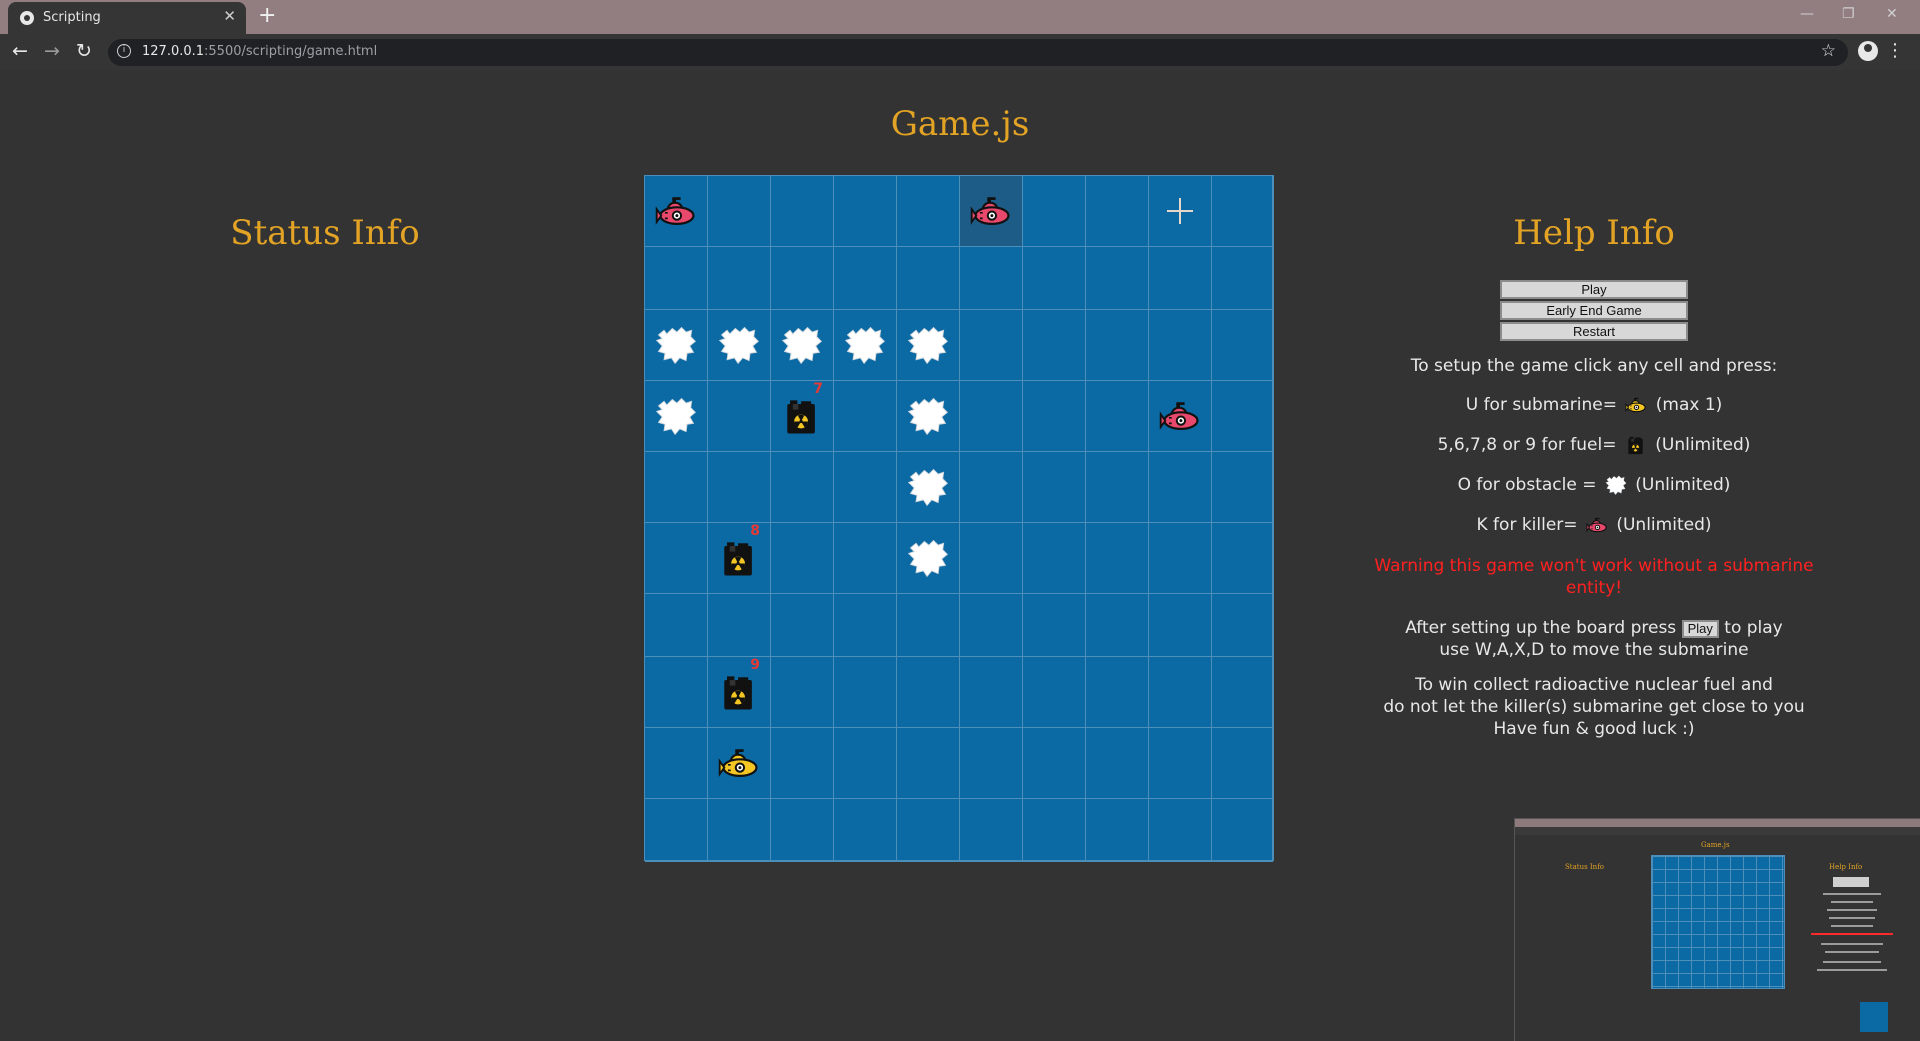 This screenshot has height=1041, width=1920. Describe the element at coordinates (802, 416) in the screenshot. I see `board-cell: 7` at that location.